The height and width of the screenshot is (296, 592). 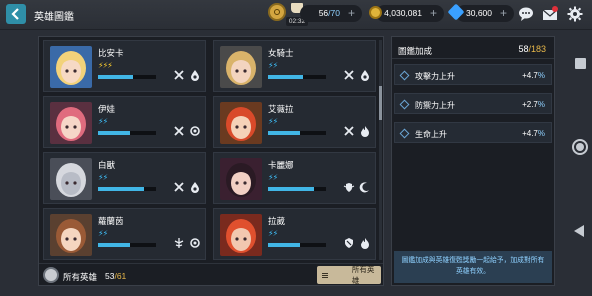 I want to click on collection-note: 圖鑑加成與英雄復甦獎勵一起給予，加成對所有英雄有效。, so click(x=473, y=267).